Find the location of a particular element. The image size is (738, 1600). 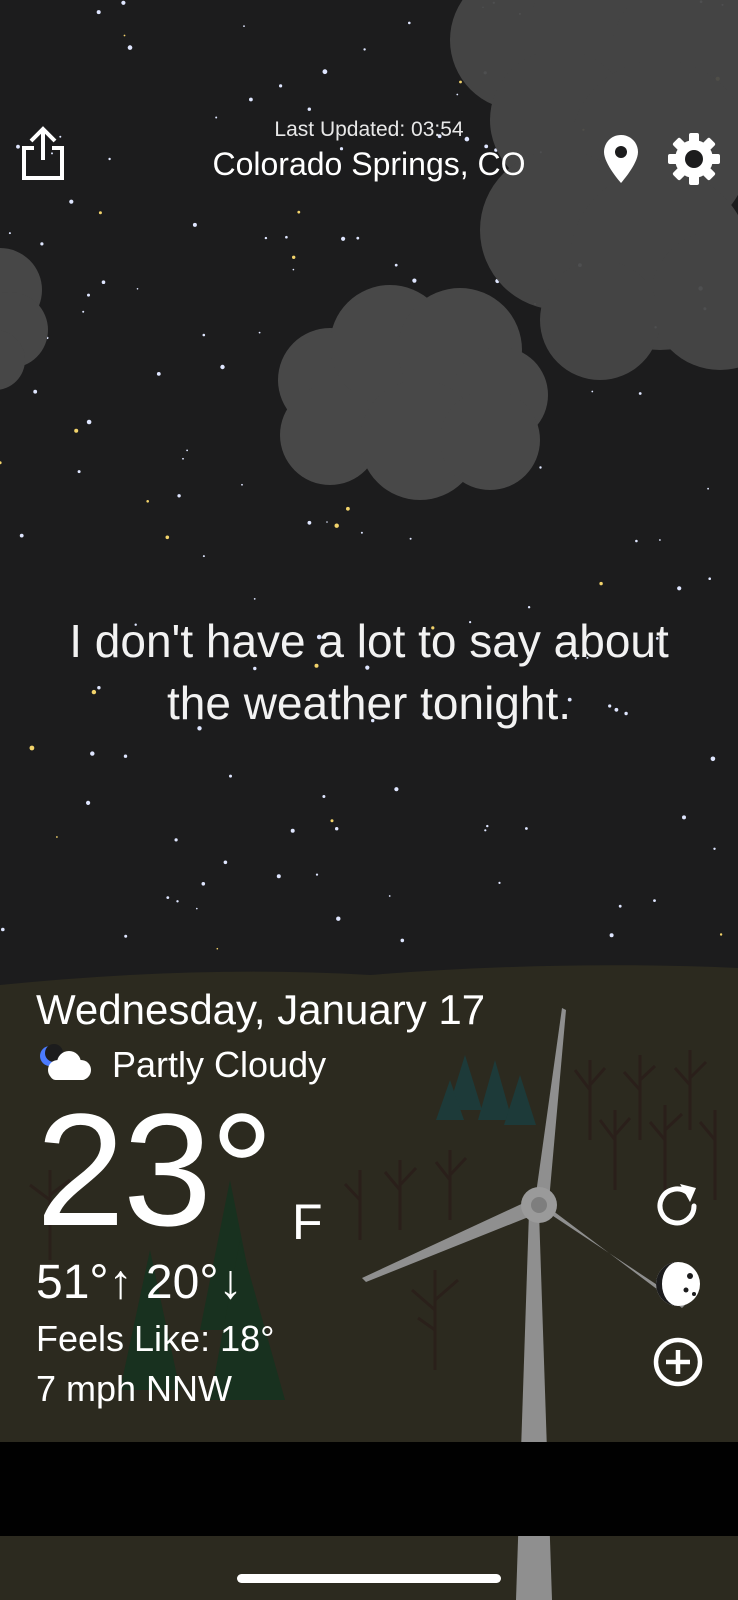

home-indicator is located at coordinates (369, 1578).